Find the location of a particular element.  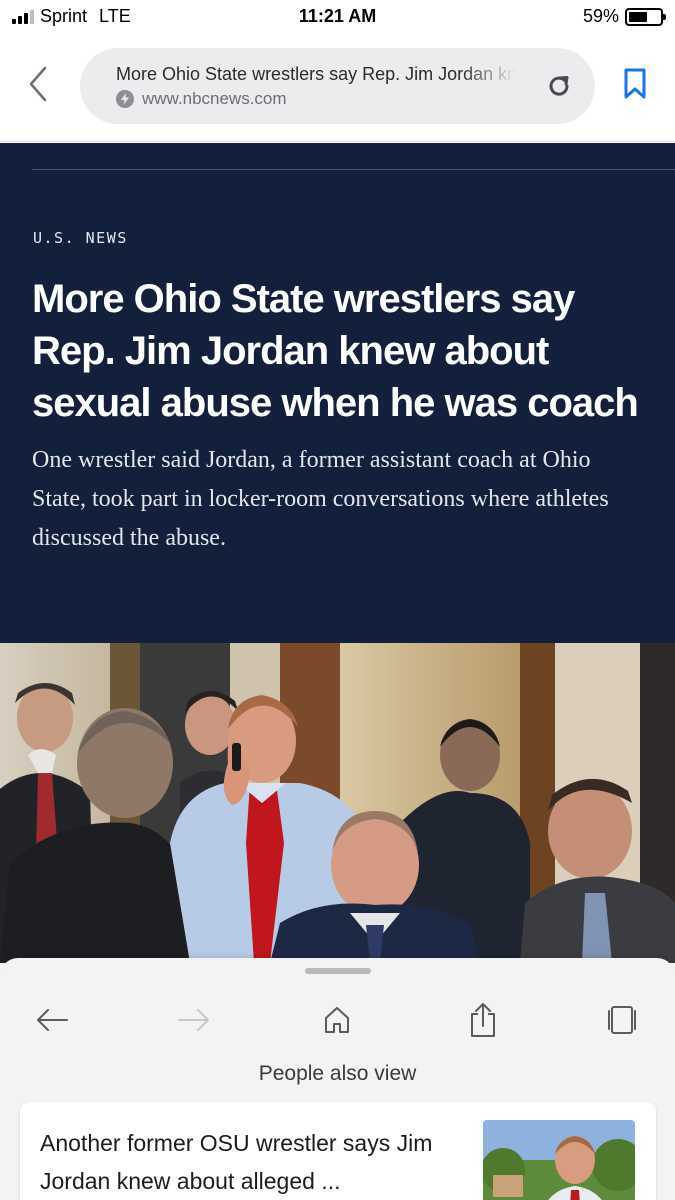

home-icon is located at coordinates (337, 1020).